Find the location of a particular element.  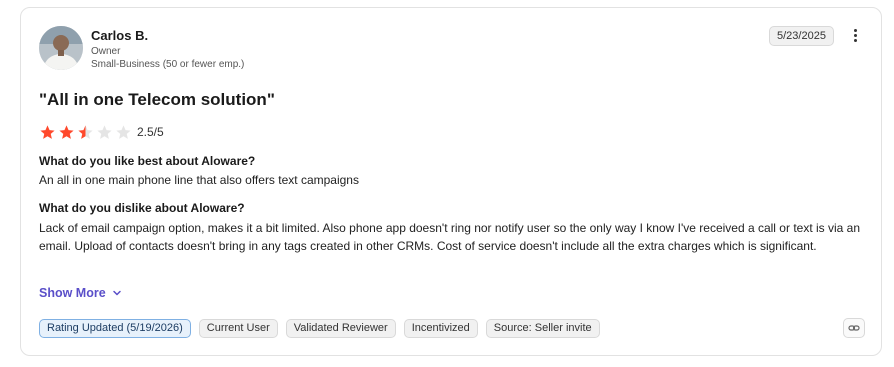

chevron-down-icon is located at coordinates (116, 293).